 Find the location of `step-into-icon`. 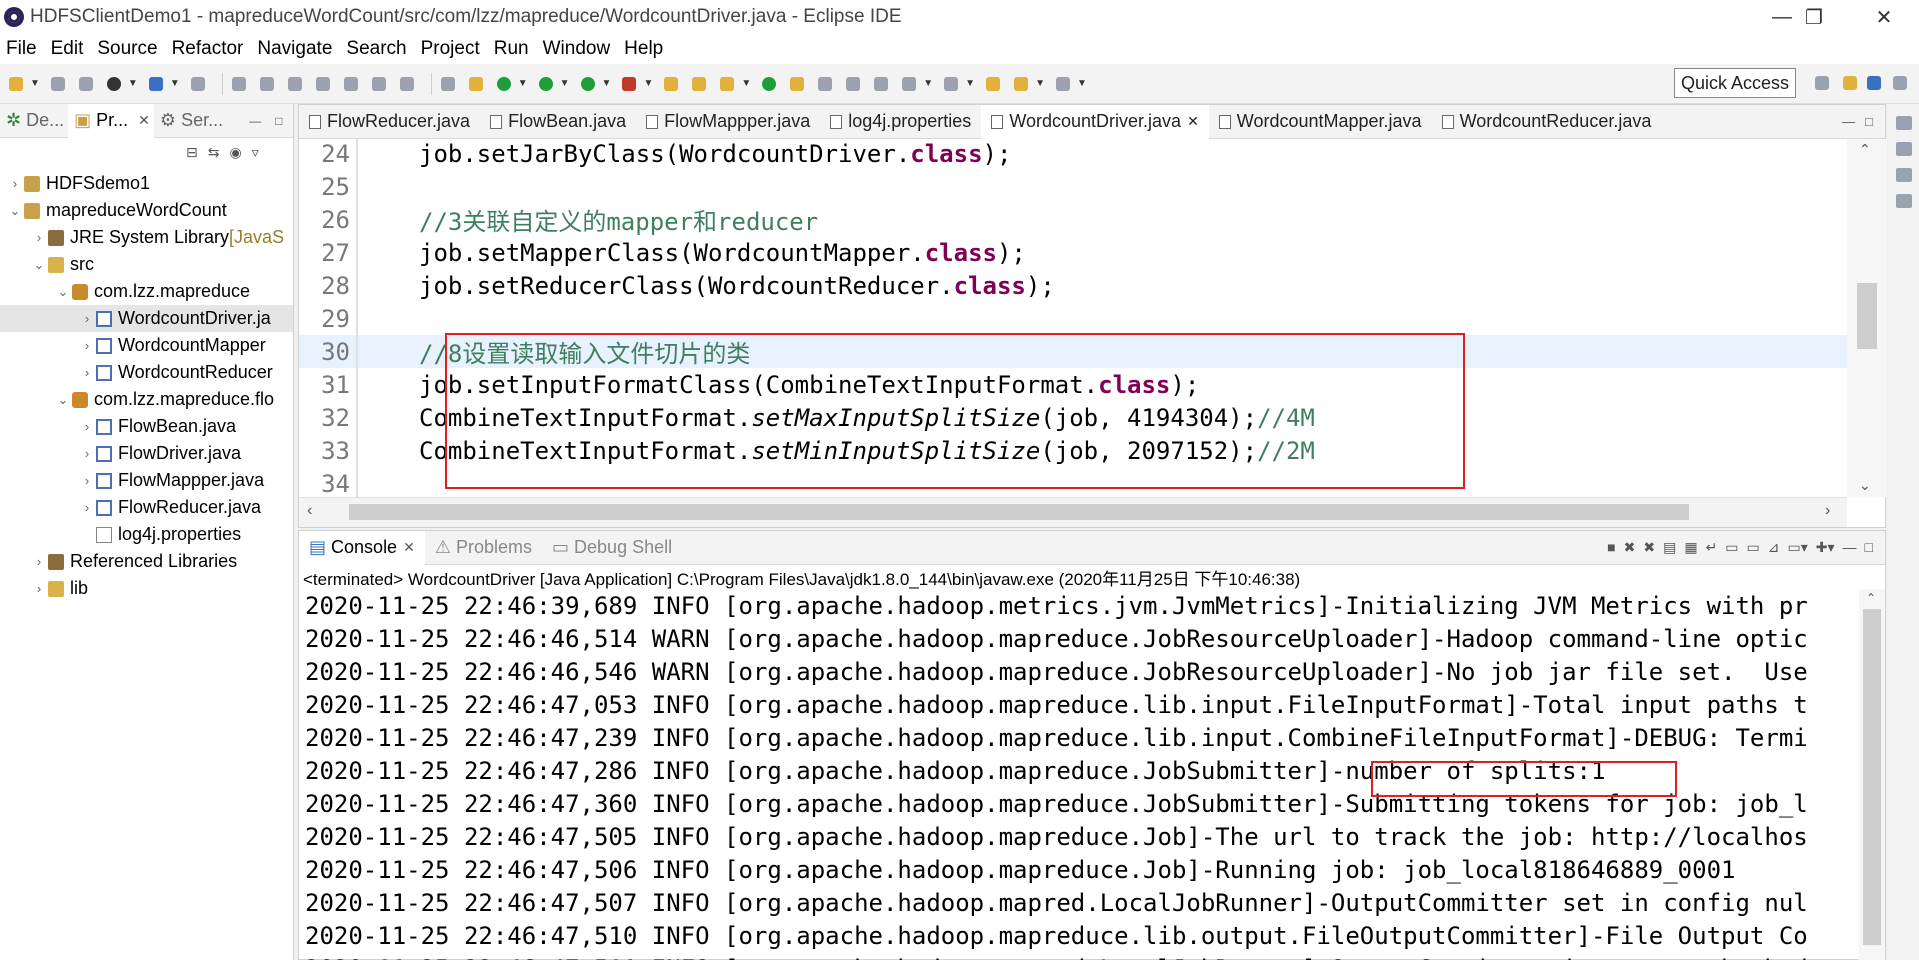

step-into-icon is located at coordinates (352, 84).